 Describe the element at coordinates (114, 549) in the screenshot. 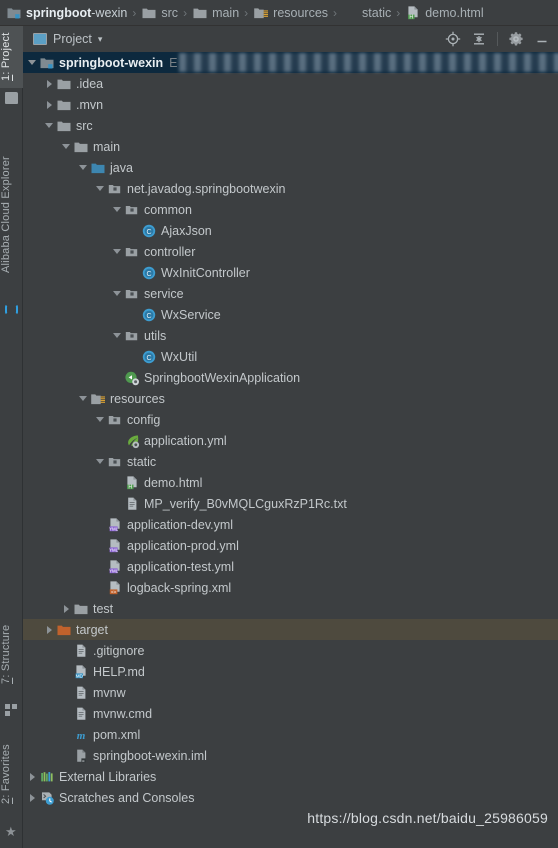

I see `svg-text: YML` at that location.